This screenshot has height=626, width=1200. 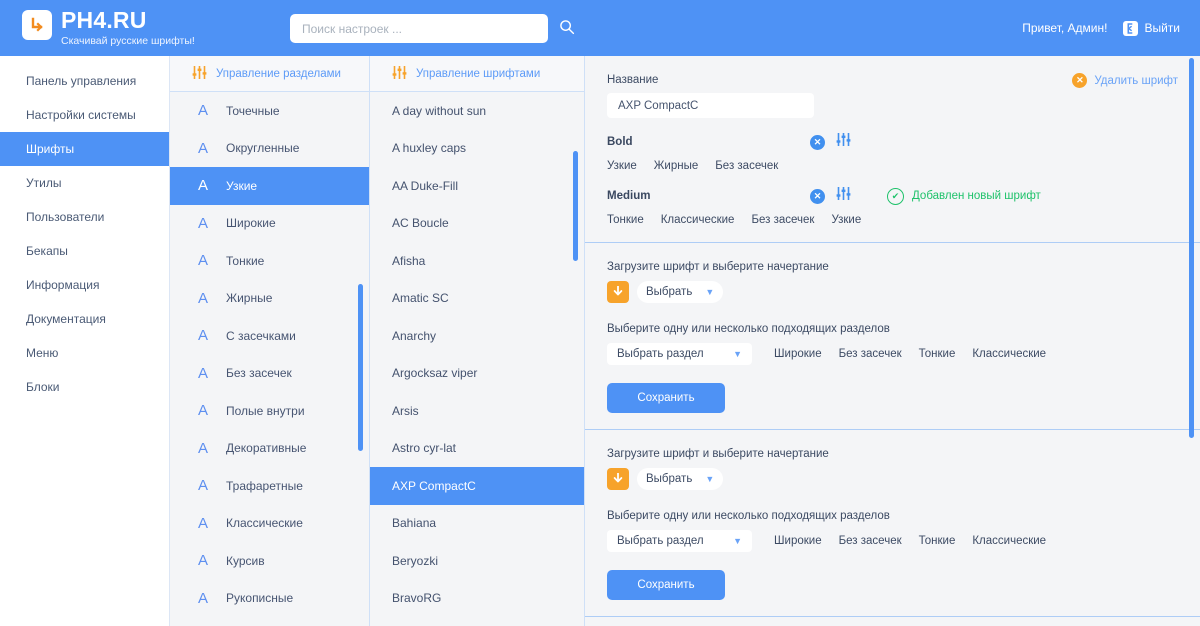 I want to click on sidebar-item-0: Панель управления, so click(x=84, y=81).